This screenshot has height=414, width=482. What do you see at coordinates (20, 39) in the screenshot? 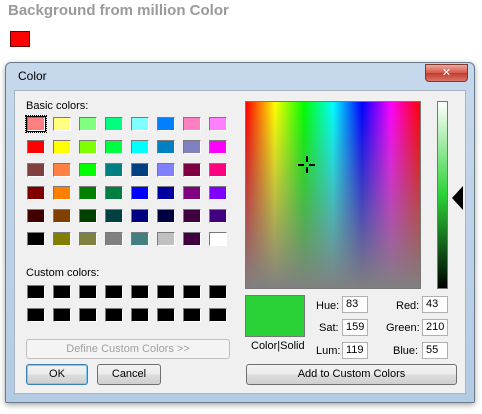
I see `selected-color-swatch` at bounding box center [20, 39].